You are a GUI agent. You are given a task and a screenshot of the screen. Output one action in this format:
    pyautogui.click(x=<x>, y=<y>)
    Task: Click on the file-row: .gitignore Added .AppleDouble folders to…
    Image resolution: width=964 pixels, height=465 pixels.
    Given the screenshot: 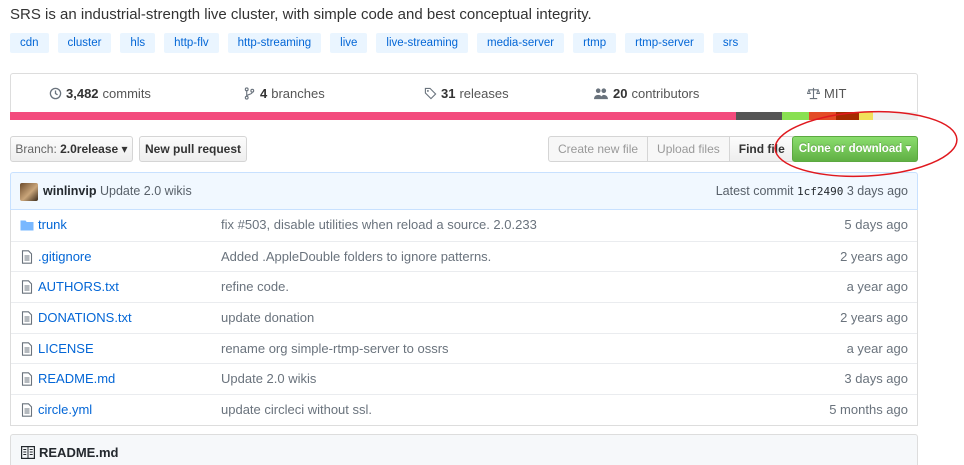 What is the action you would take?
    pyautogui.click(x=464, y=256)
    